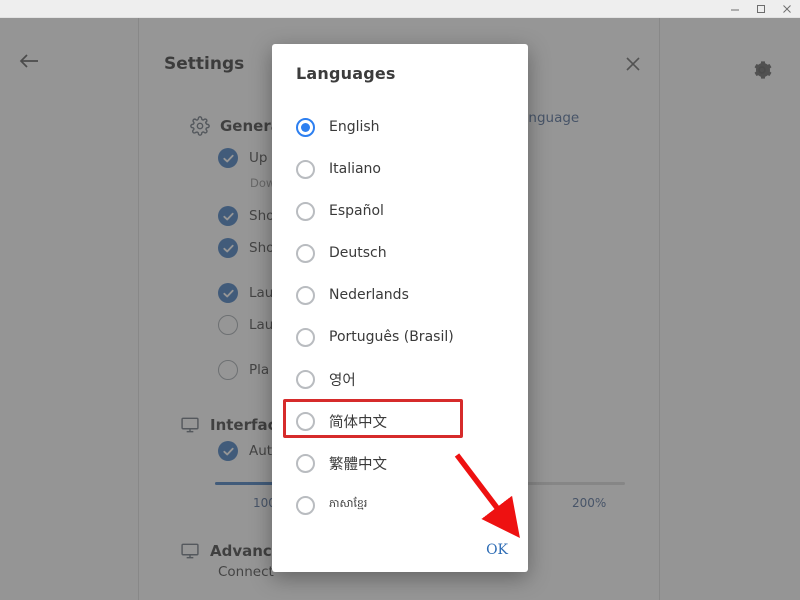 The width and height of the screenshot is (800, 600). What do you see at coordinates (400, 211) in the screenshot?
I see `language-option-2: Español` at bounding box center [400, 211].